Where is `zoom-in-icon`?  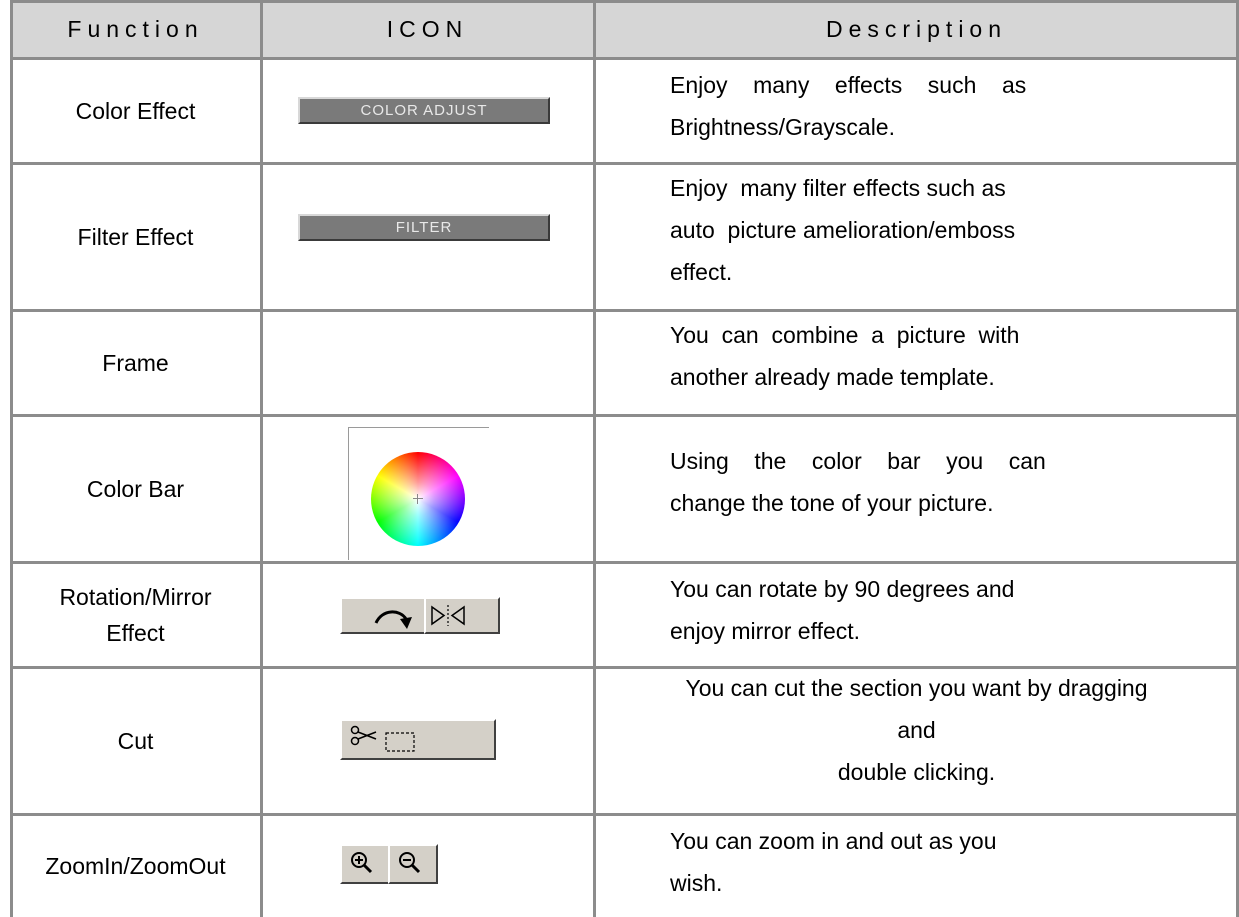
zoom-in-icon is located at coordinates (365, 864).